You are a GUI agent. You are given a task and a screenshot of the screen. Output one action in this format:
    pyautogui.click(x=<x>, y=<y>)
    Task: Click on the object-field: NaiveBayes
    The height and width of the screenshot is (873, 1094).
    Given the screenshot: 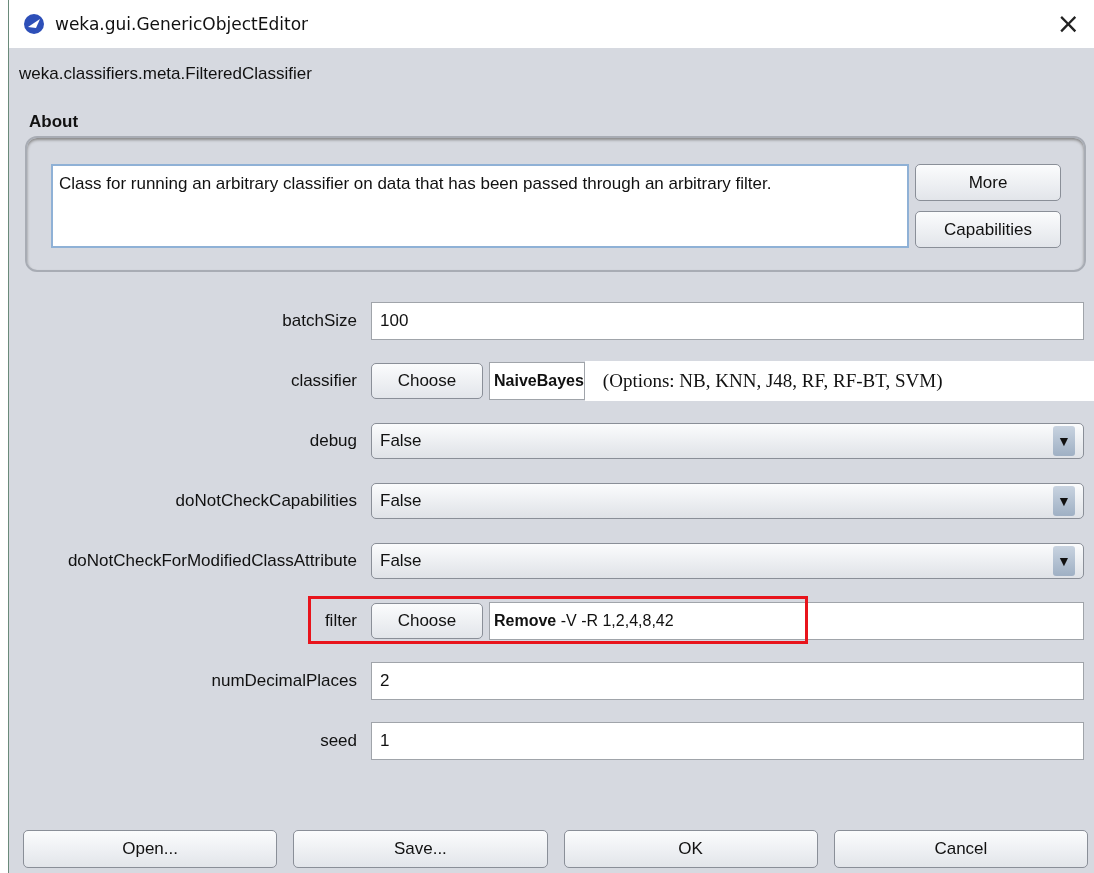 What is the action you would take?
    pyautogui.click(x=537, y=381)
    